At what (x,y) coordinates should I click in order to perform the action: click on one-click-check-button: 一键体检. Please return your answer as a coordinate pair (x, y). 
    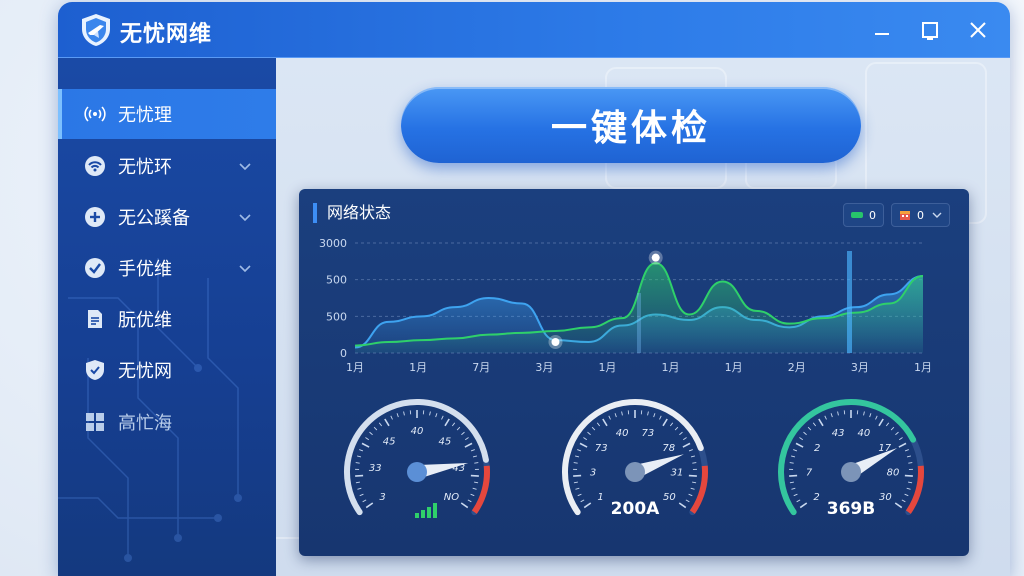
    Looking at the image, I should click on (631, 125).